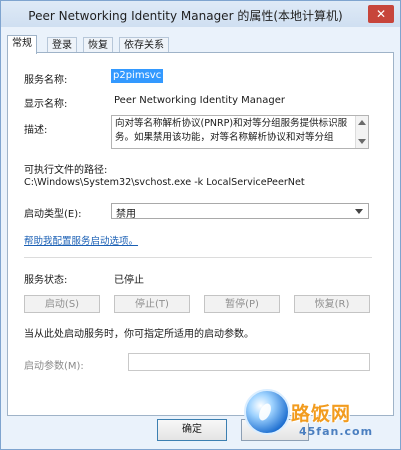 The image size is (401, 450). Describe the element at coordinates (22, 44) in the screenshot. I see `tab-general: 常规` at that location.